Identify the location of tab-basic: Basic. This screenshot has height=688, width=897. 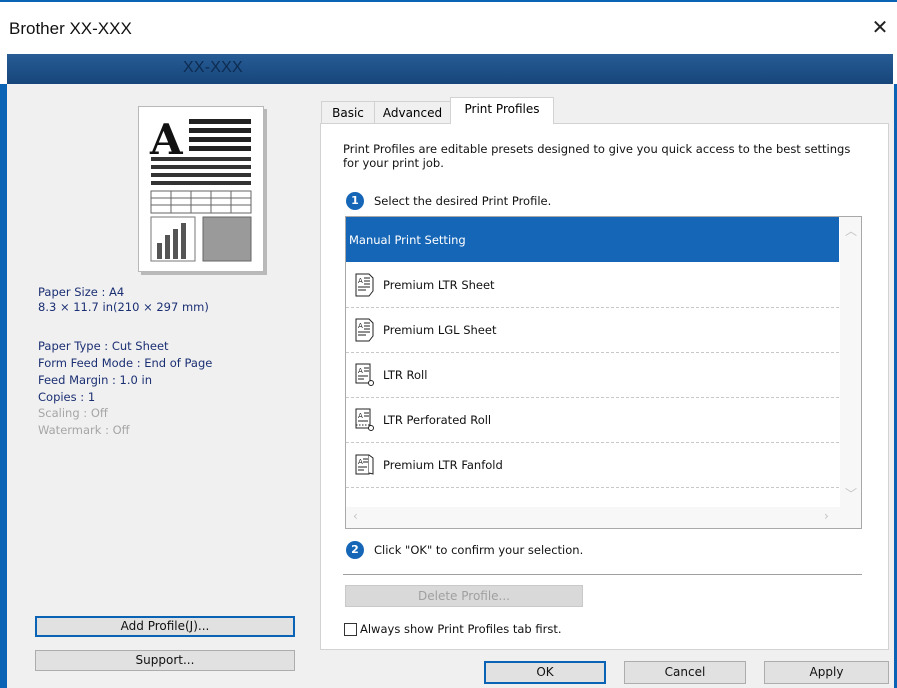
(348, 112).